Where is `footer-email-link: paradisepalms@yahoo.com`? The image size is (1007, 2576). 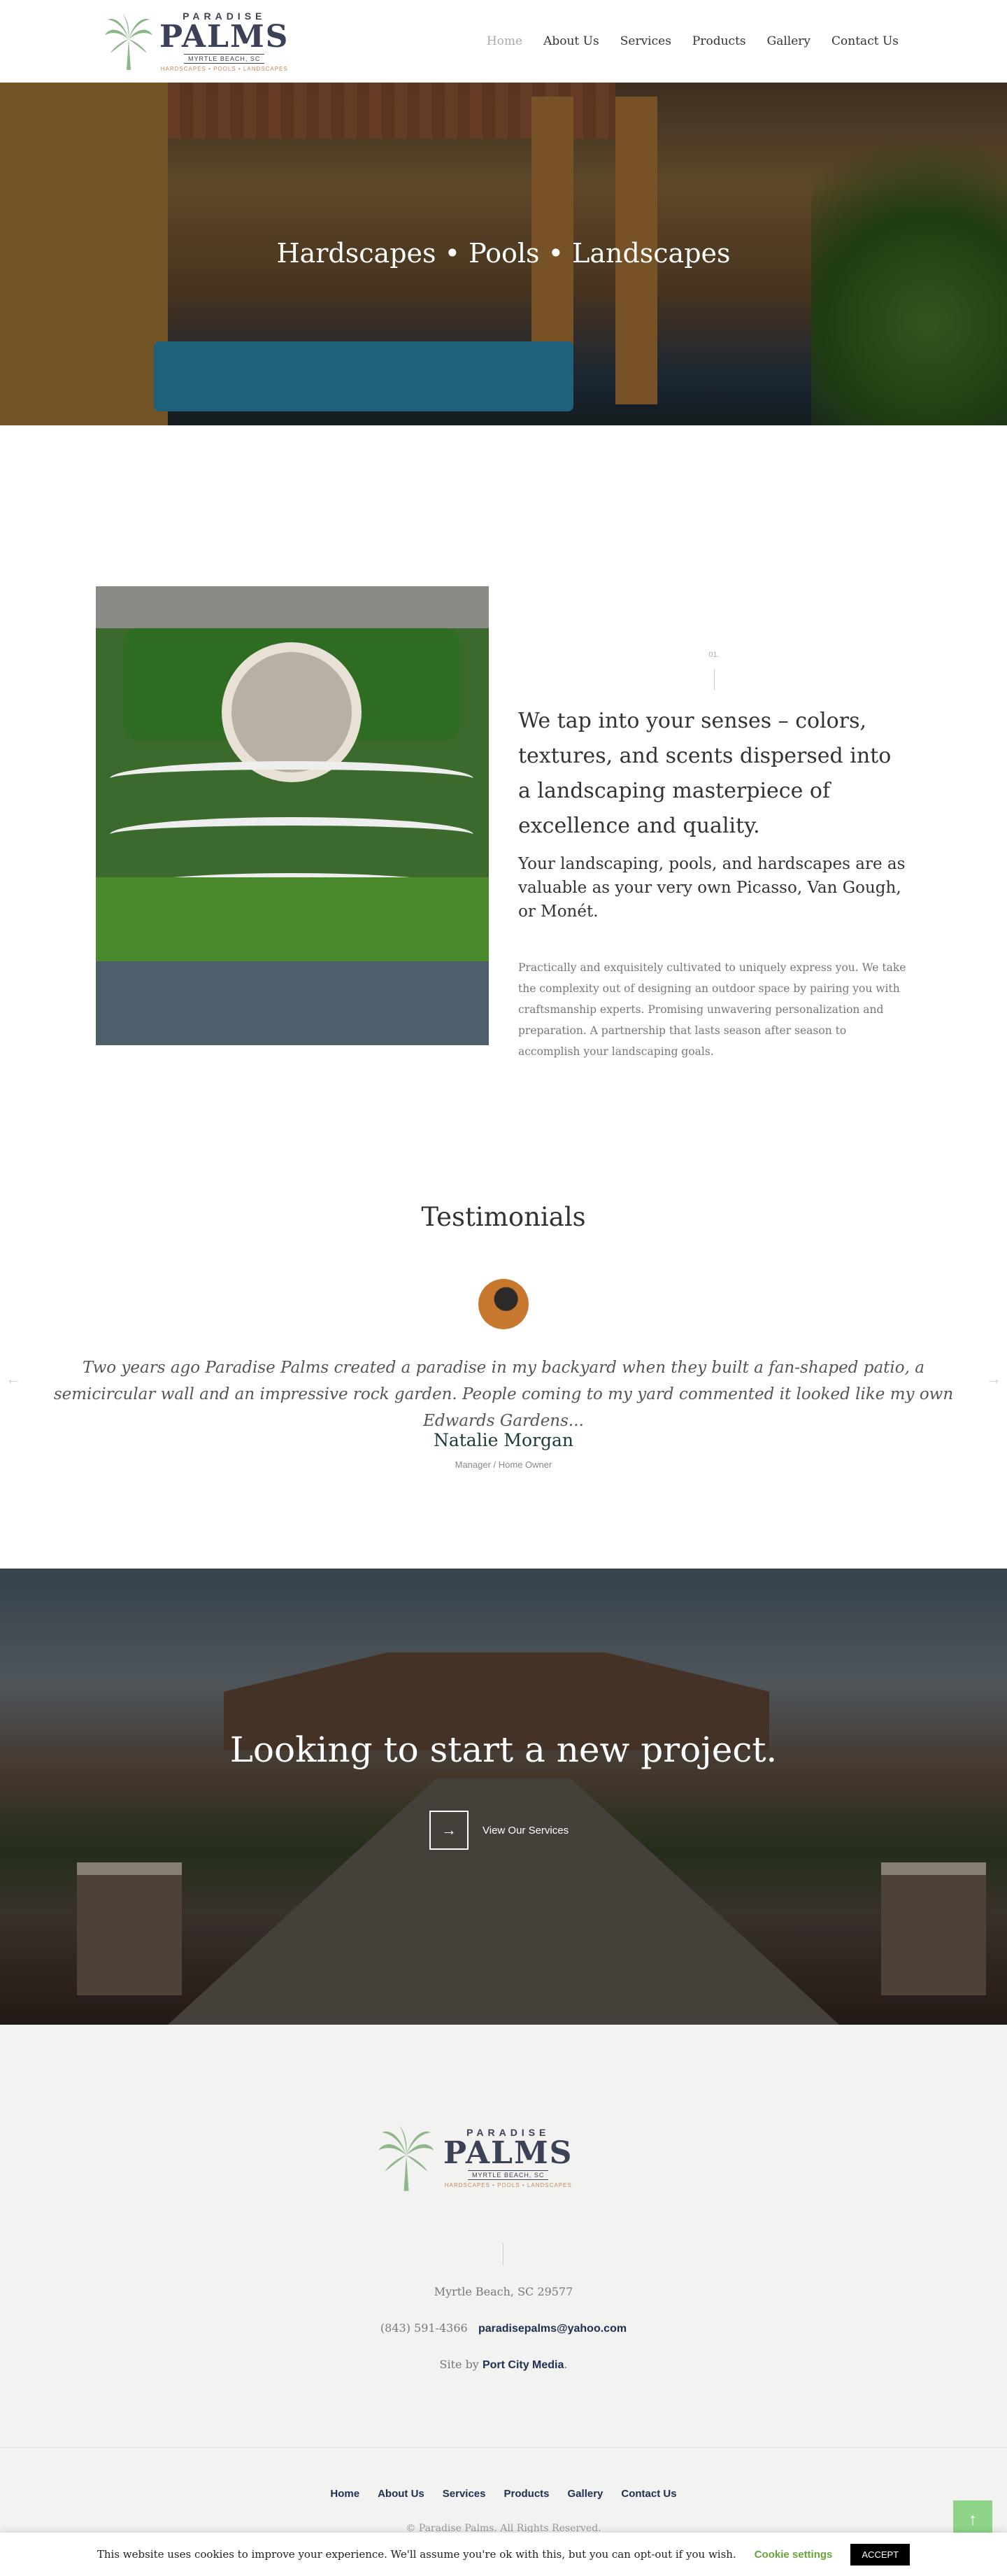
footer-email-link: paradisepalms@yahoo.com is located at coordinates (552, 2329).